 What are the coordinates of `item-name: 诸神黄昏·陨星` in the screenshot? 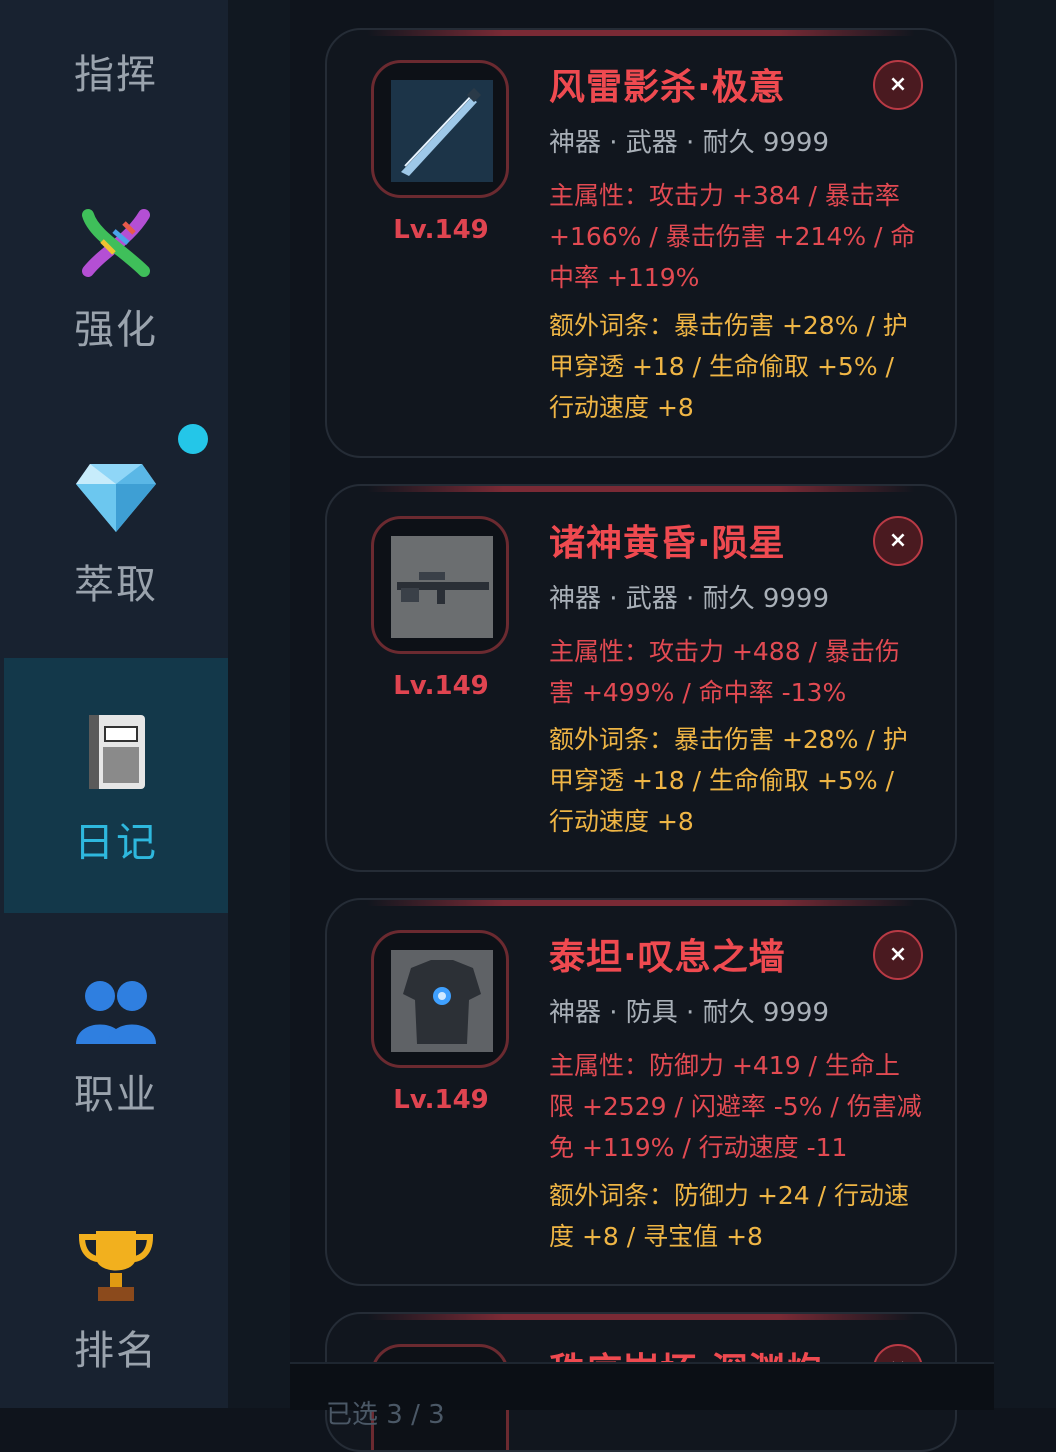 It's located at (667, 543).